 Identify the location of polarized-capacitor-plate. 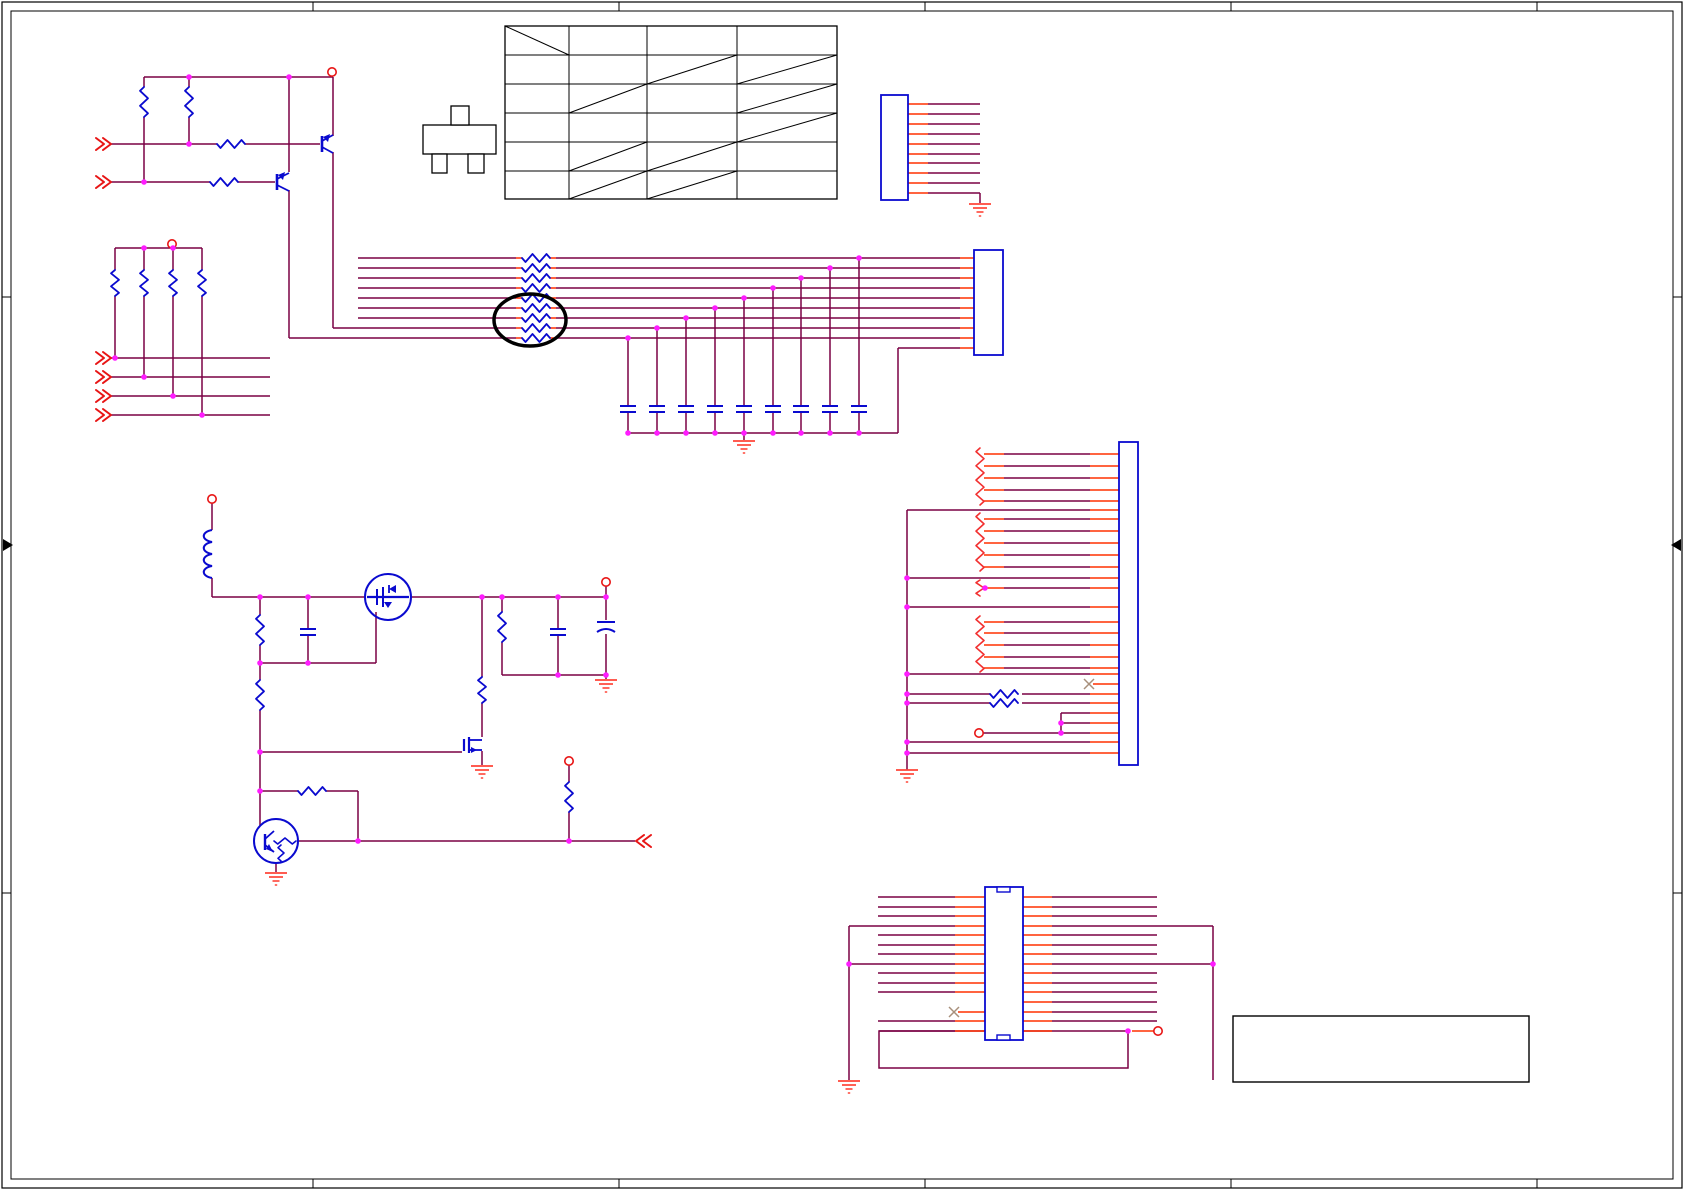
(606, 630).